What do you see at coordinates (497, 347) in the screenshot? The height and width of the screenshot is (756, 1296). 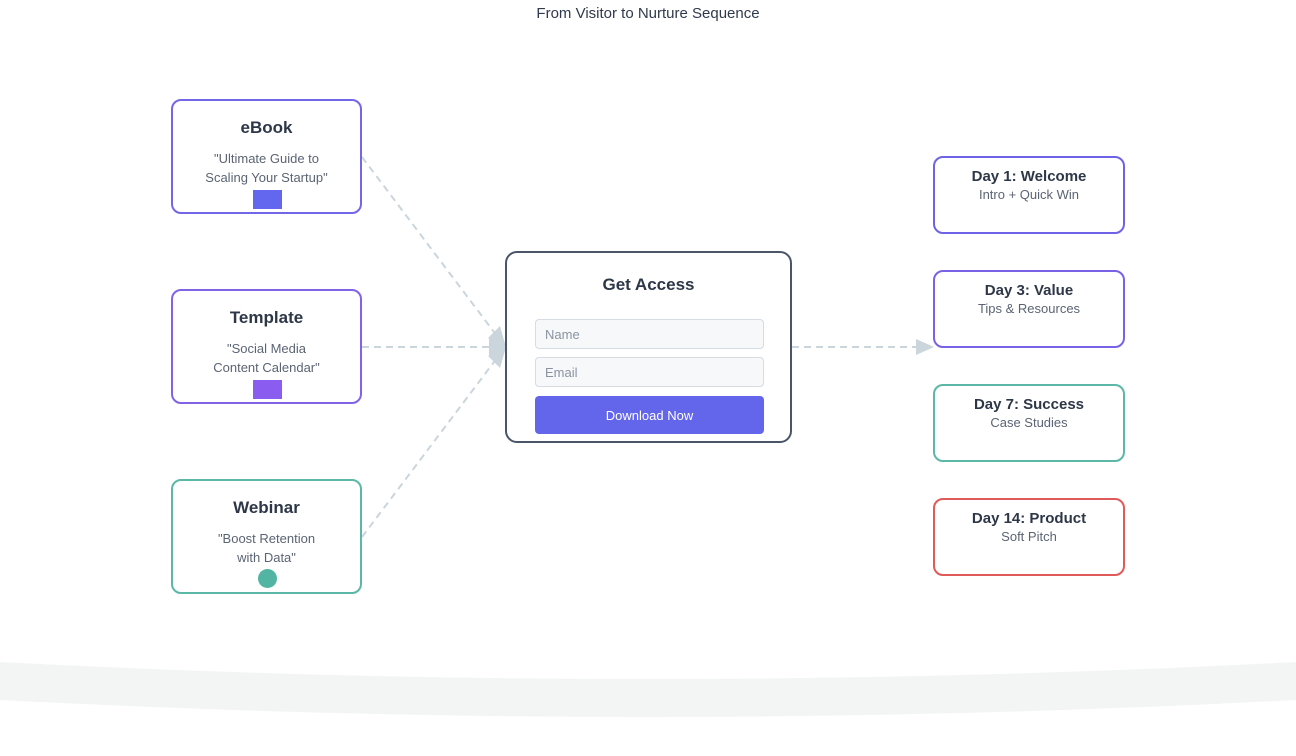 I see `arrowhead-template` at bounding box center [497, 347].